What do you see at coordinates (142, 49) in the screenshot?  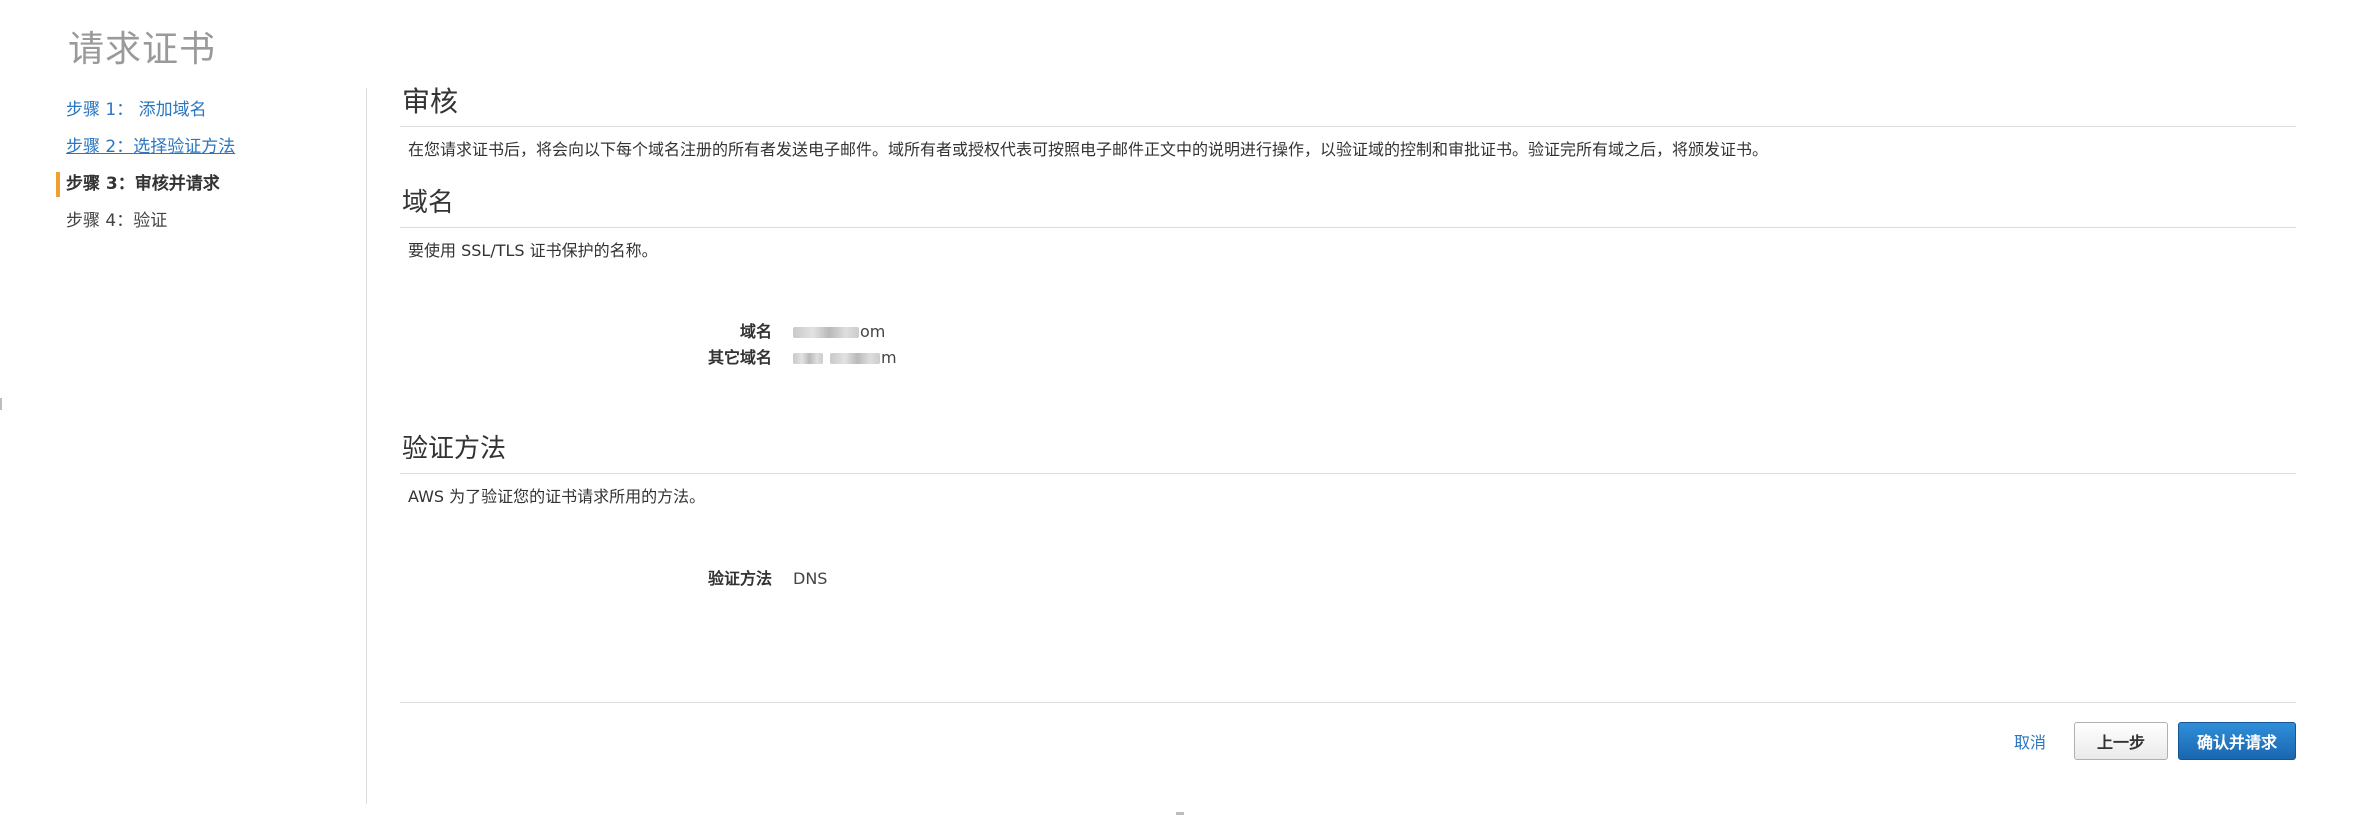 I see `page-title: 请求证书` at bounding box center [142, 49].